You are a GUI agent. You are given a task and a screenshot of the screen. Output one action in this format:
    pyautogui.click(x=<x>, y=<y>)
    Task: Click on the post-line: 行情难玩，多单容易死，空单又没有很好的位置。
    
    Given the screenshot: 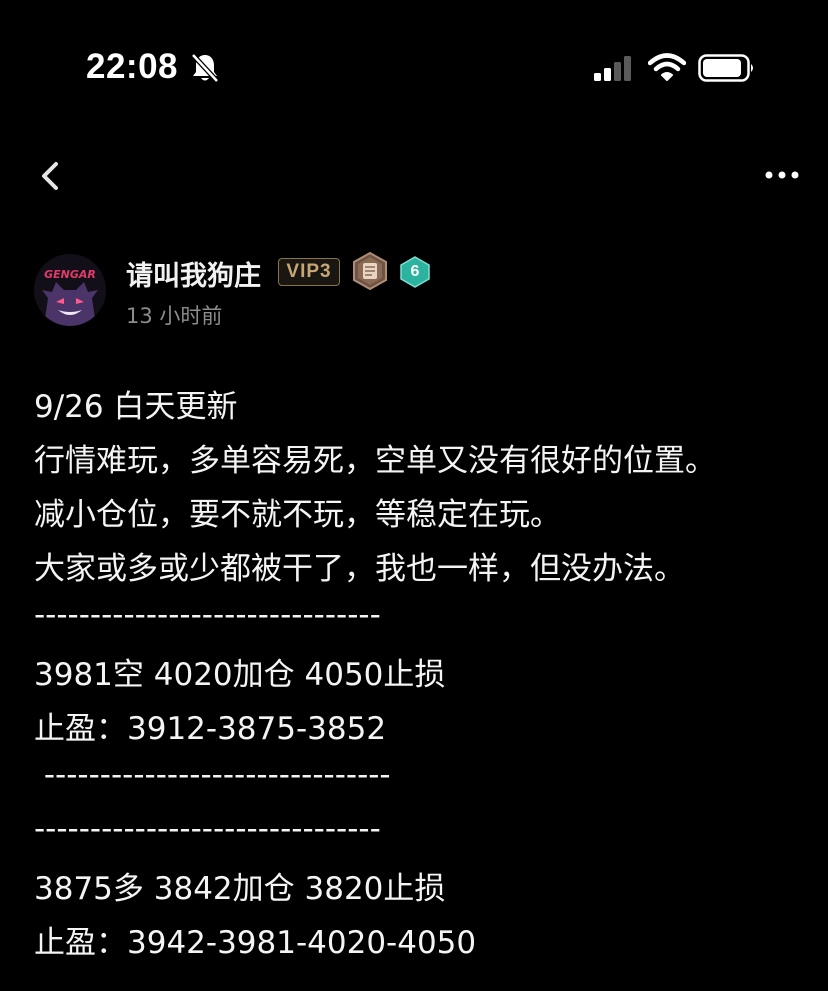 What is the action you would take?
    pyautogui.click(x=375, y=461)
    